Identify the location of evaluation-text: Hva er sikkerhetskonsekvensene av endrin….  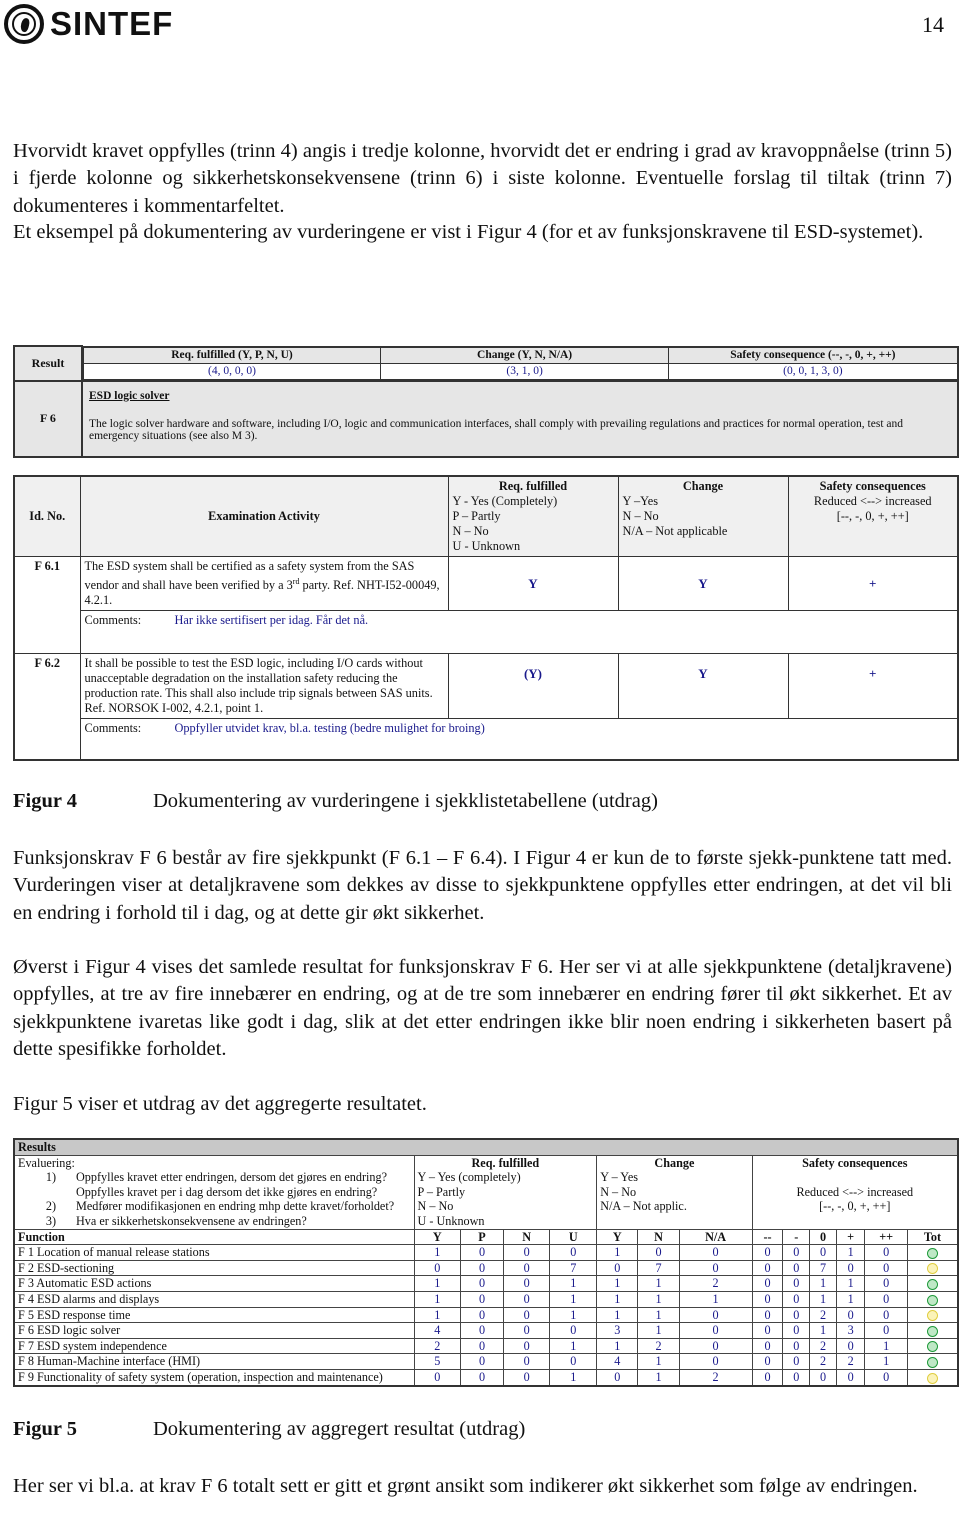
(191, 1220).